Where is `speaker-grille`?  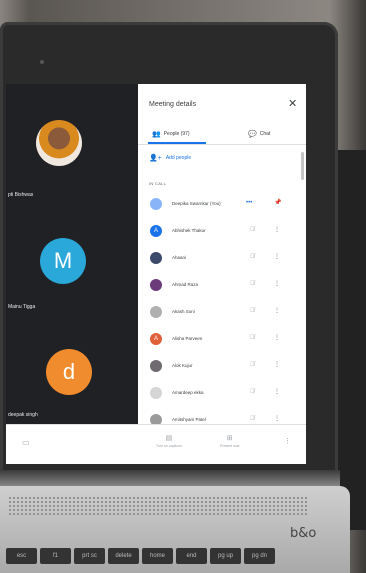 speaker-grille is located at coordinates (158, 506).